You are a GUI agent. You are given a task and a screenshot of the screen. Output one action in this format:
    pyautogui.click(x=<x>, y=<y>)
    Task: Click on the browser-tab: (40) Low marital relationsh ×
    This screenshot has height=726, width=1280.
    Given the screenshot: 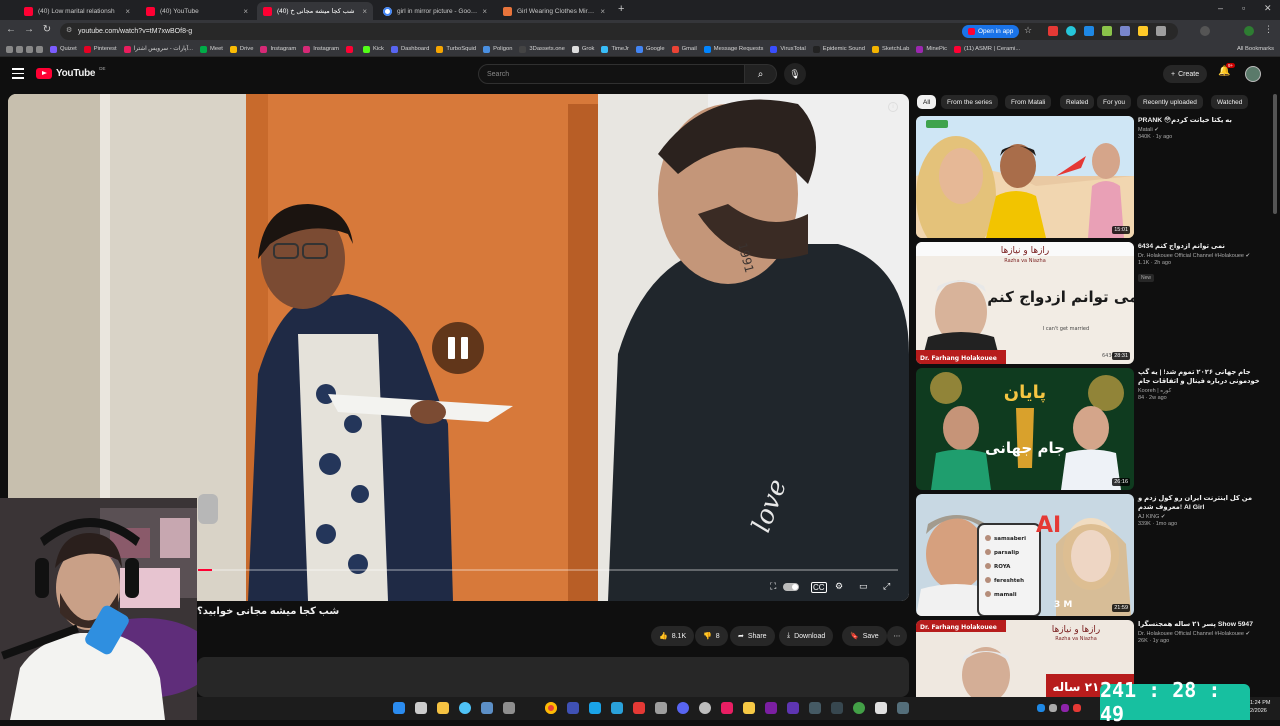 What is the action you would take?
    pyautogui.click(x=77, y=11)
    